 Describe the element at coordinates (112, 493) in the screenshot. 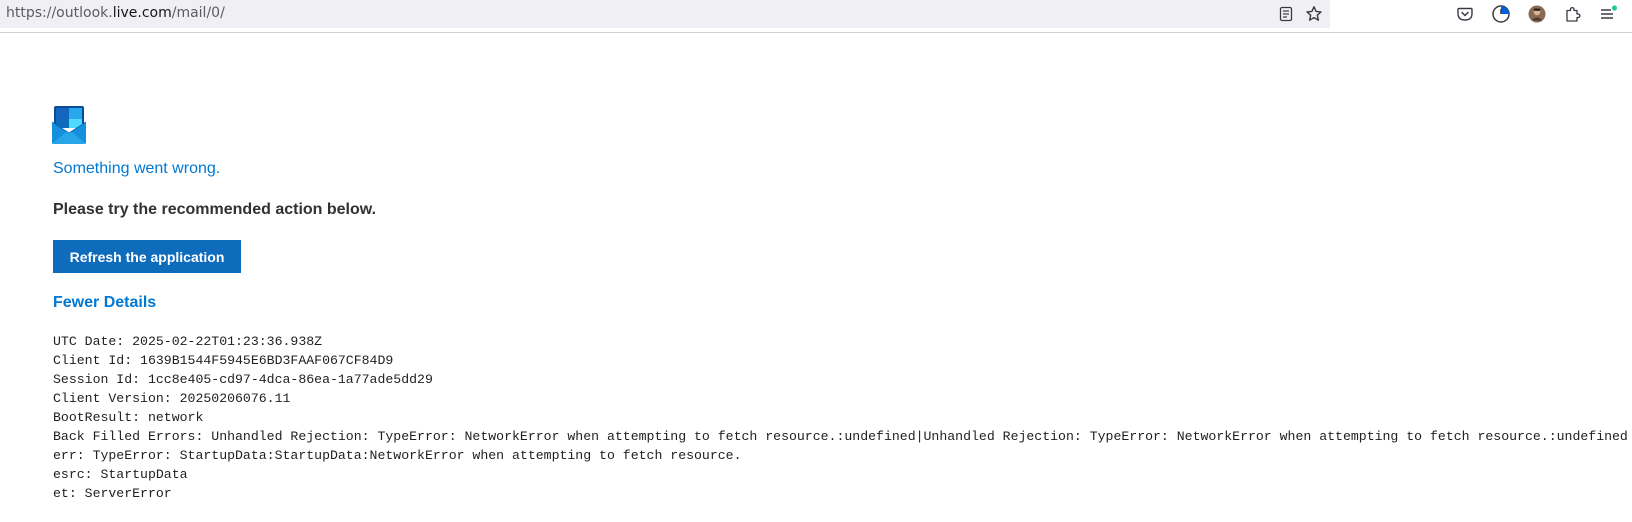

I see `detail-et: et: ServerError` at that location.